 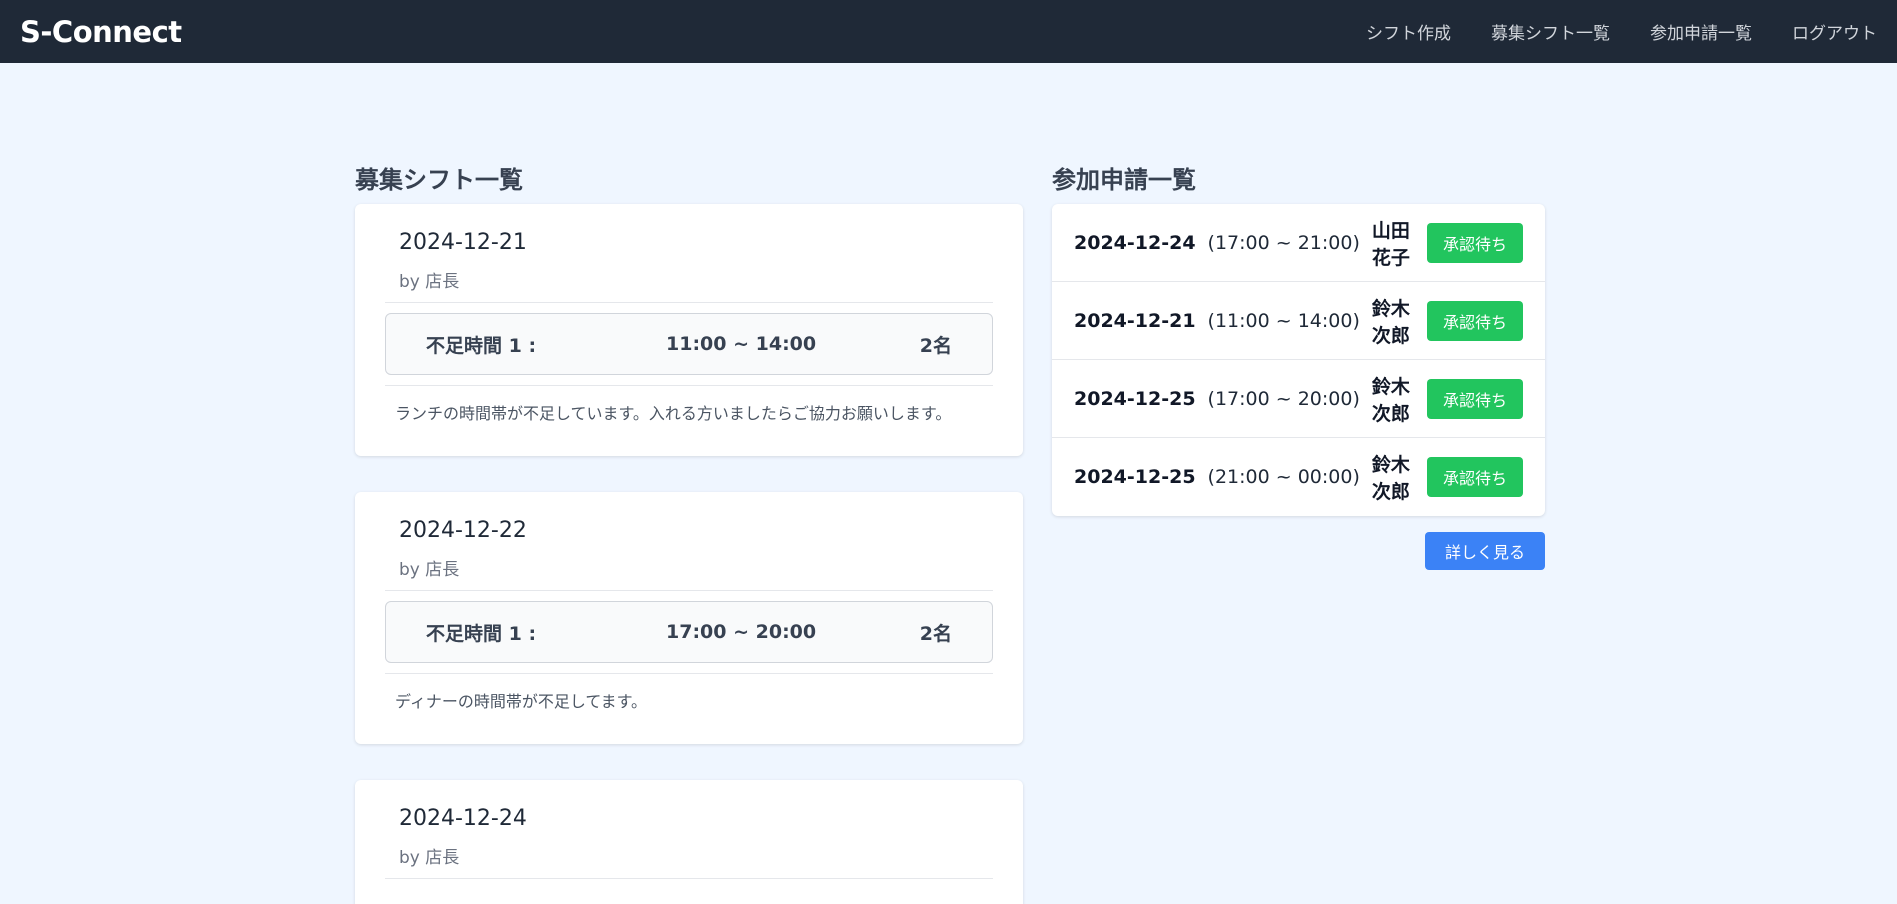 I want to click on shift-note: ディナーの時間帯が不足してます。, so click(x=689, y=692).